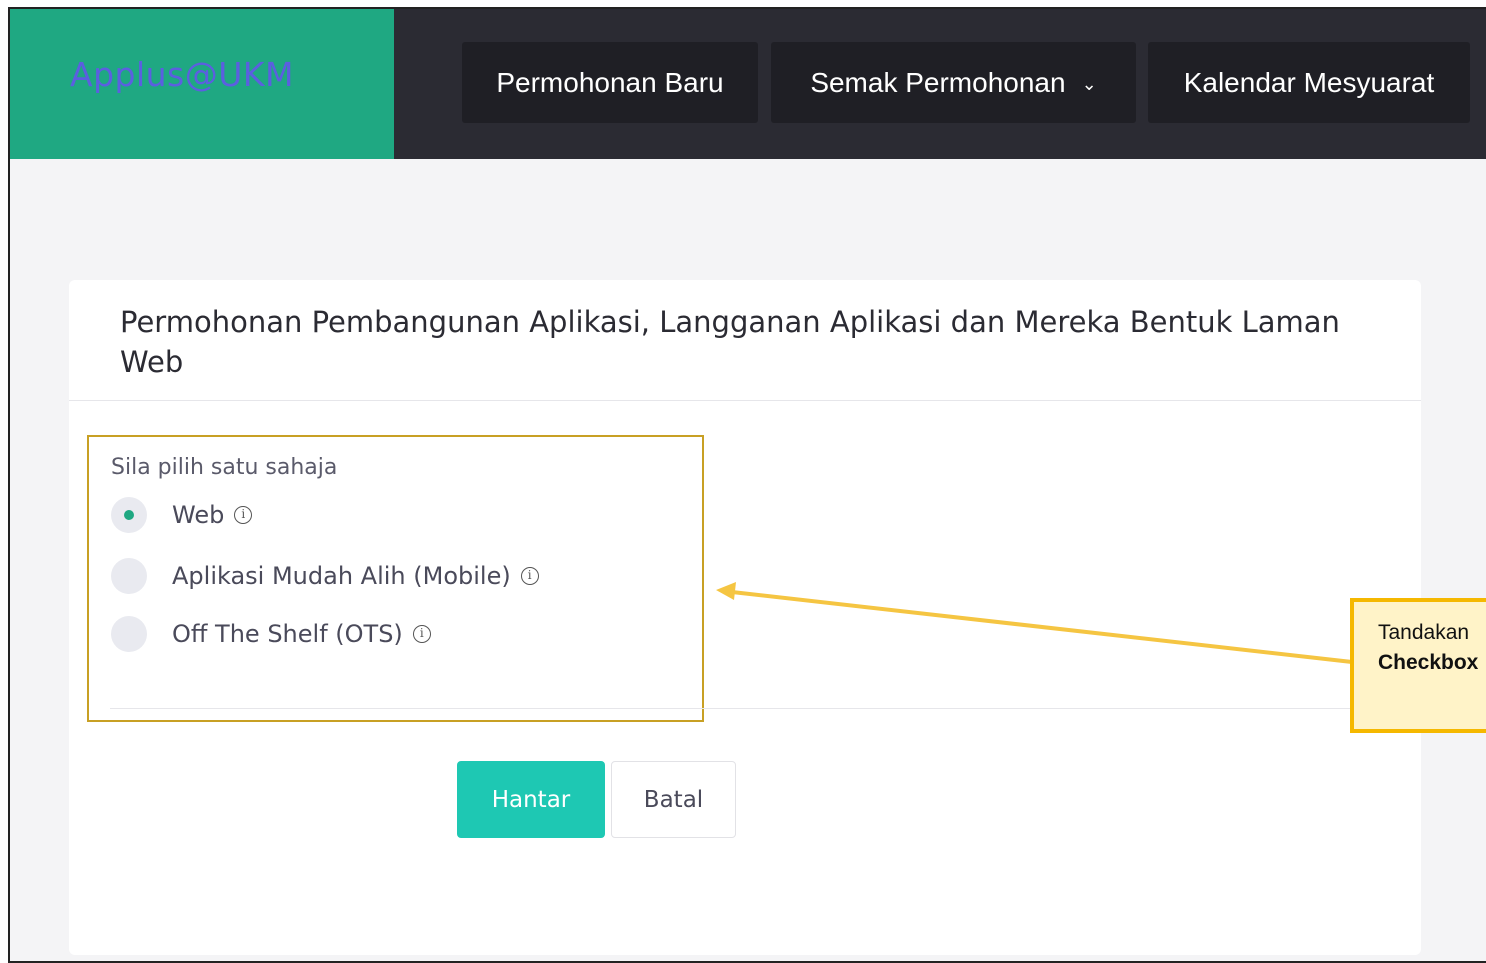  Describe the element at coordinates (198, 515) in the screenshot. I see `option-web-label: Web` at that location.